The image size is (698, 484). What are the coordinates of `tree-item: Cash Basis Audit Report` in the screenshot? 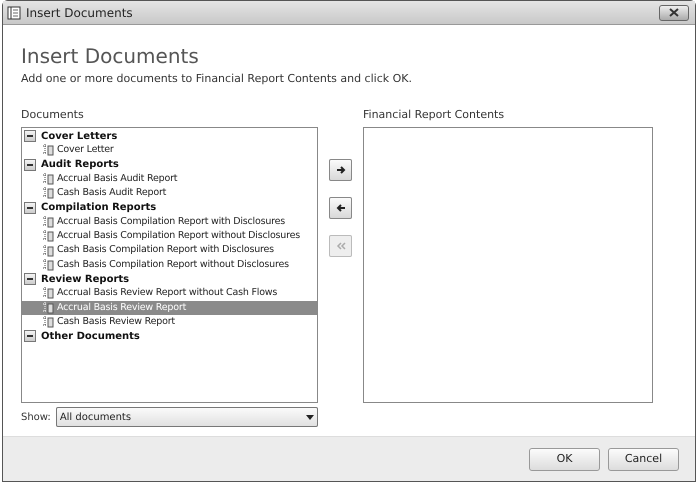 It's located at (169, 193).